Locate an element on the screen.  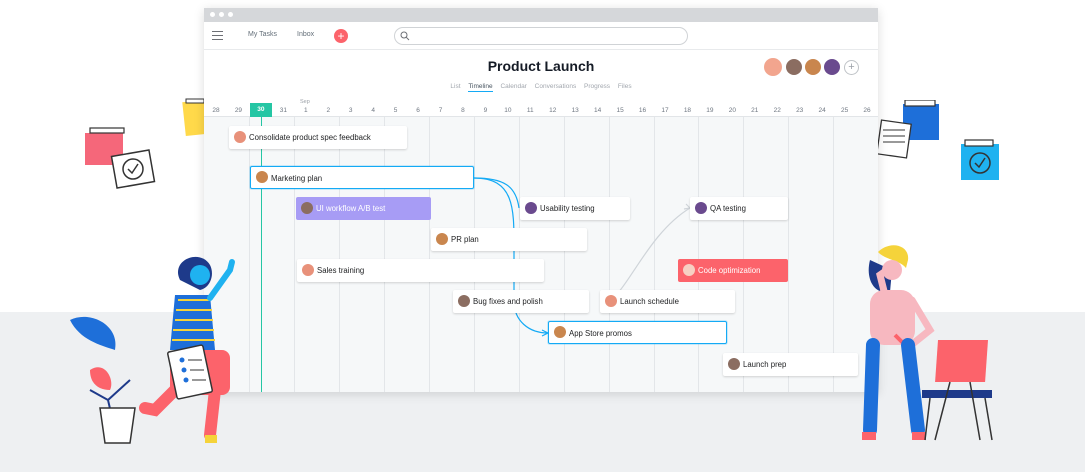
task-name: Launch schedule is located at coordinates (649, 301).